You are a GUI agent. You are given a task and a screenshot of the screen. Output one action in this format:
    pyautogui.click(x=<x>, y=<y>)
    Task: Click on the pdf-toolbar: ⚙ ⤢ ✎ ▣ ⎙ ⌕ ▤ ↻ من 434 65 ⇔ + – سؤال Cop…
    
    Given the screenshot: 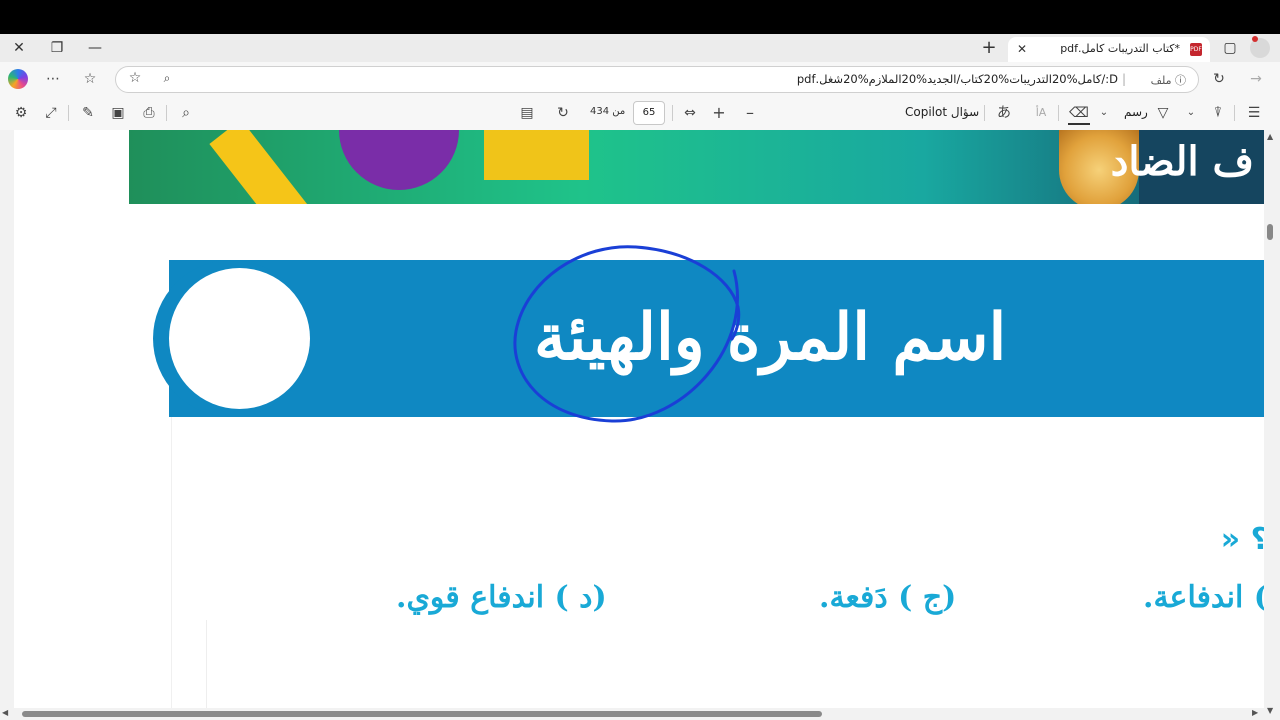 What is the action you would take?
    pyautogui.click(x=640, y=113)
    